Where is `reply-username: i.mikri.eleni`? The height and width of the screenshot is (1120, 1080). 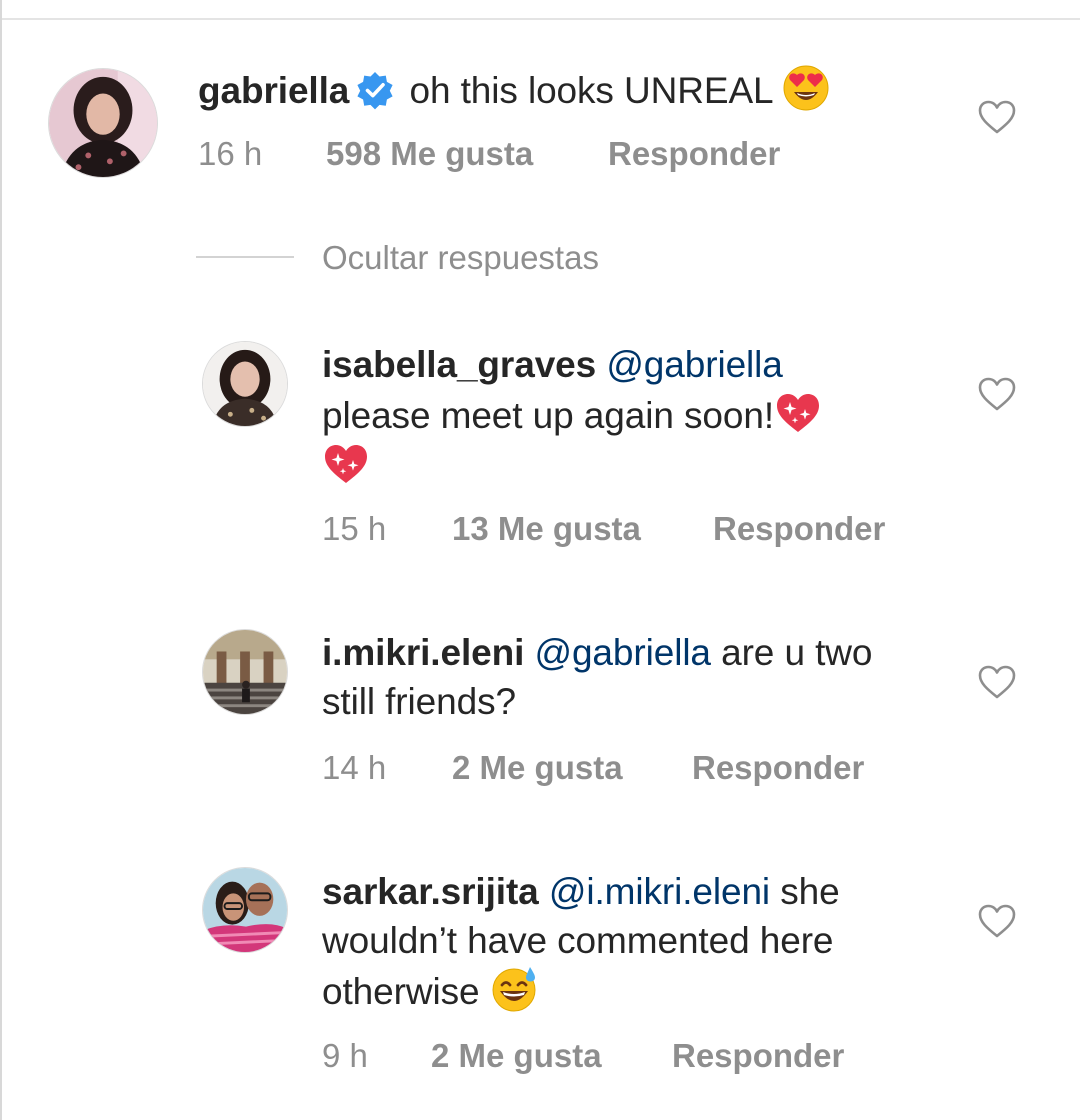 reply-username: i.mikri.eleni is located at coordinates (423, 652).